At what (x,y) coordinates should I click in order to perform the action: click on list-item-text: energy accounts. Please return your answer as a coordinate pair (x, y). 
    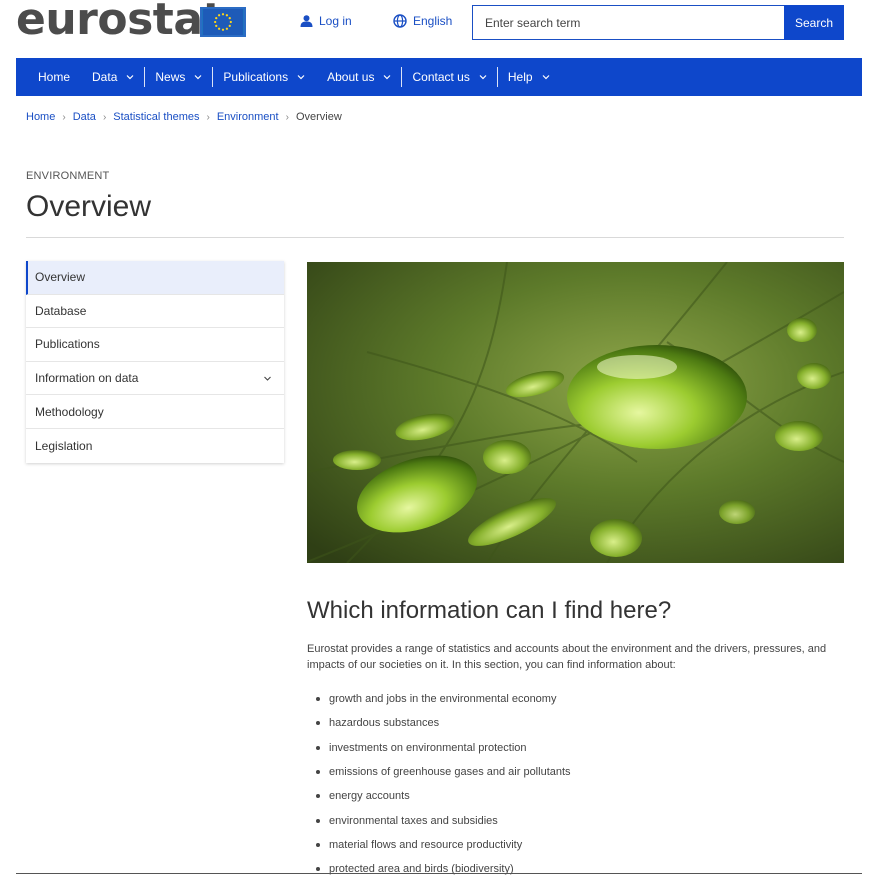
    Looking at the image, I should click on (369, 796).